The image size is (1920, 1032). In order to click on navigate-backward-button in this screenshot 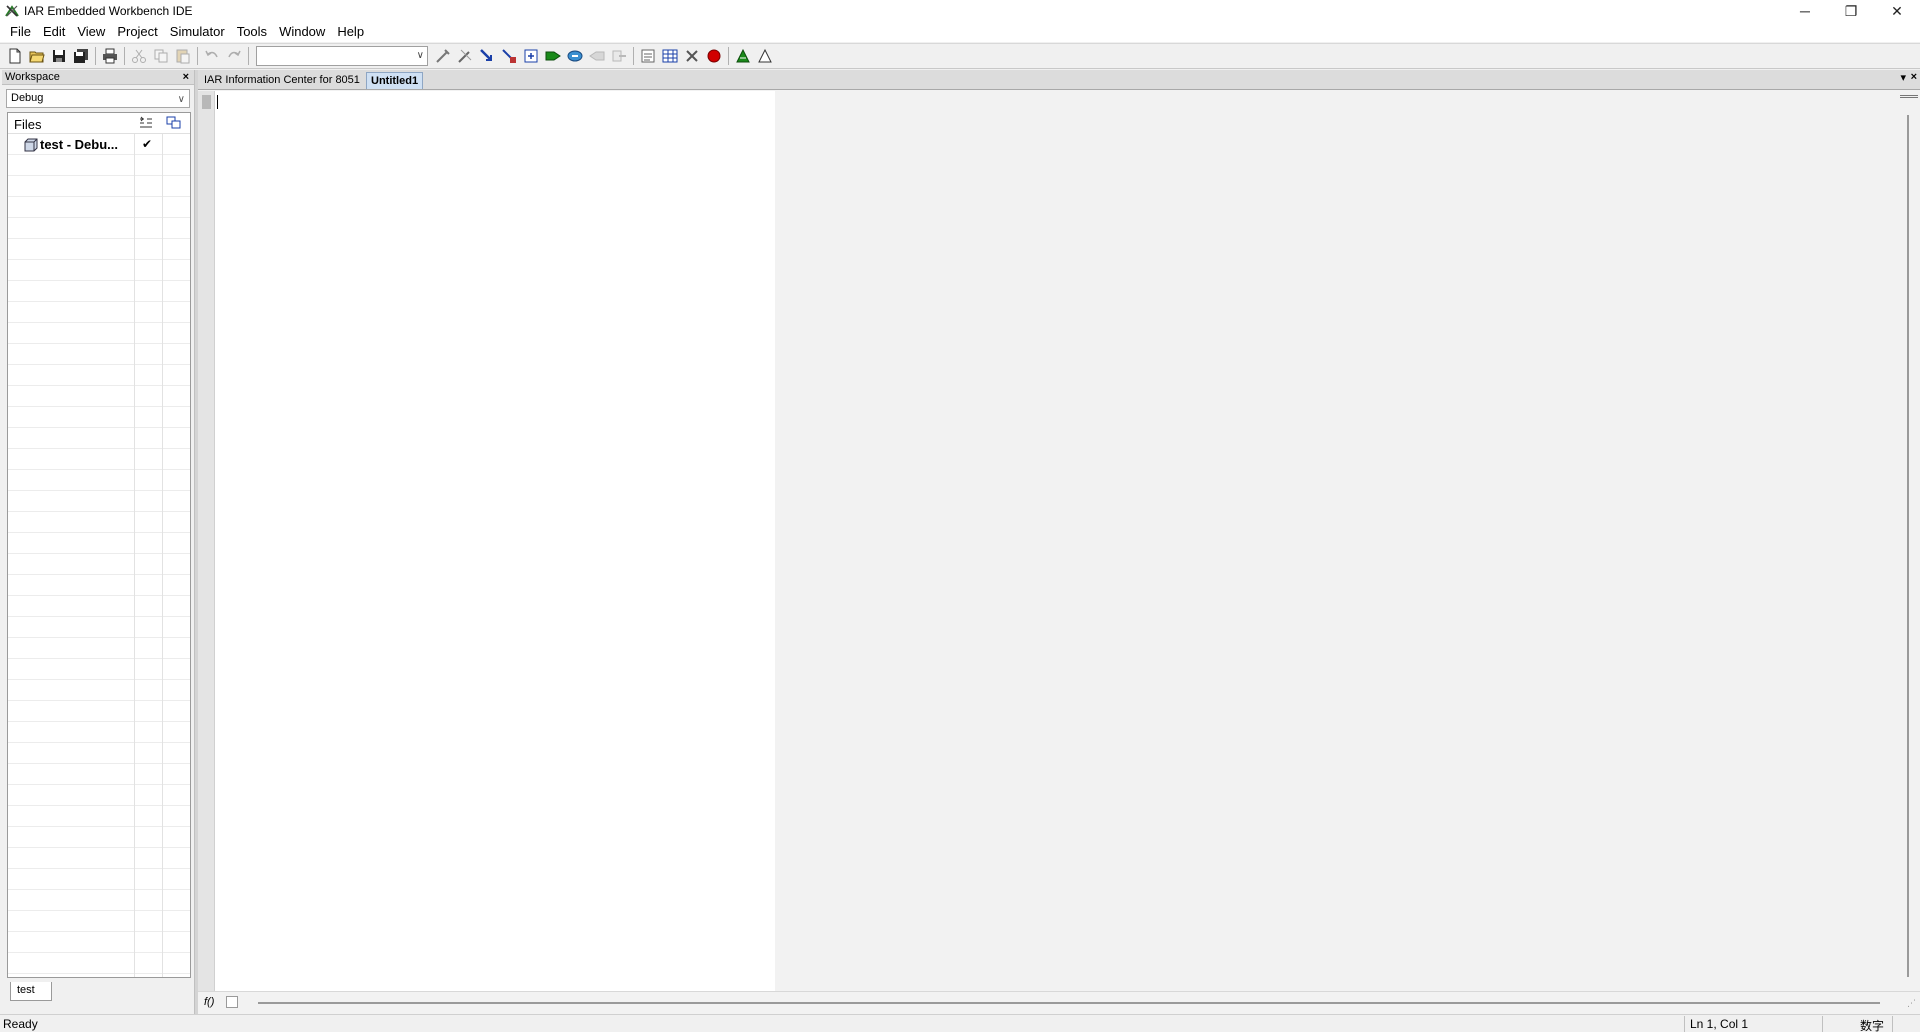, I will do `click(487, 56)`.